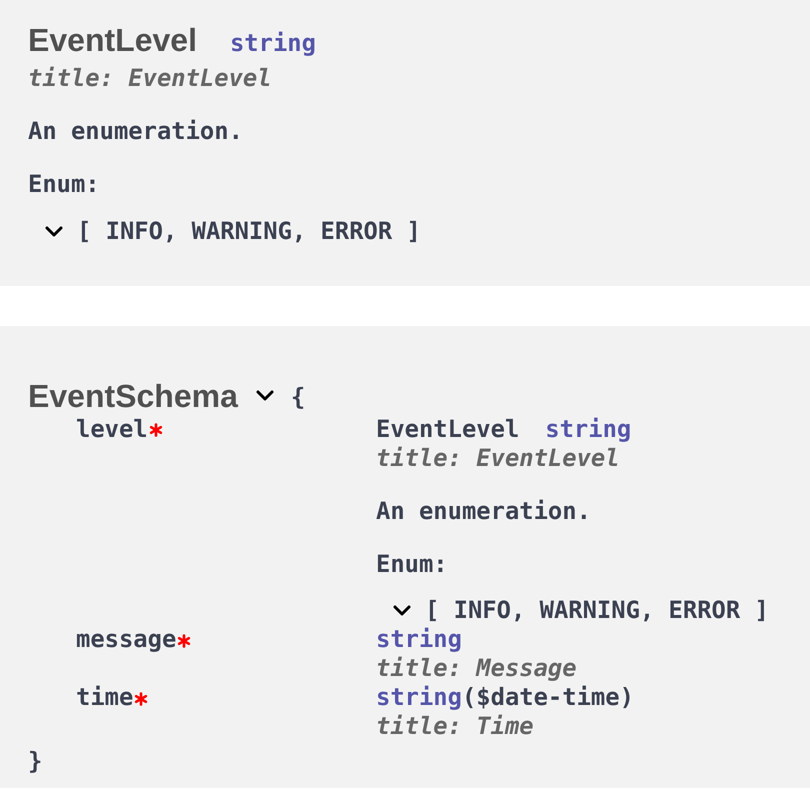  I want to click on model-name: EventLevel, so click(448, 429).